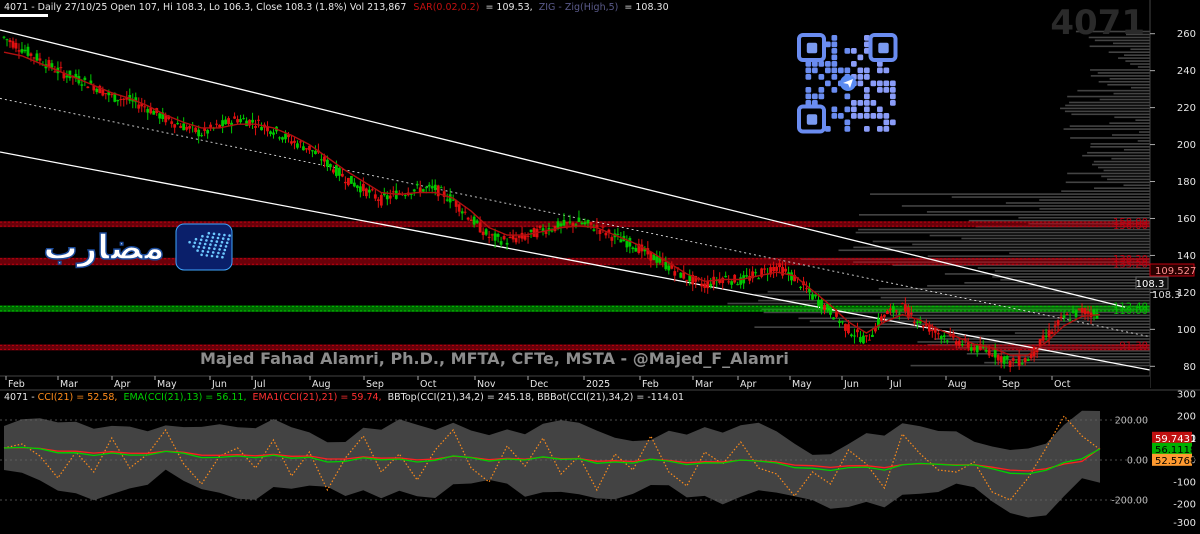 Image resolution: width=1200 pixels, height=534 pixels. What do you see at coordinates (1097, 23) in the screenshot?
I see `symbol-watermark: 4071` at bounding box center [1097, 23].